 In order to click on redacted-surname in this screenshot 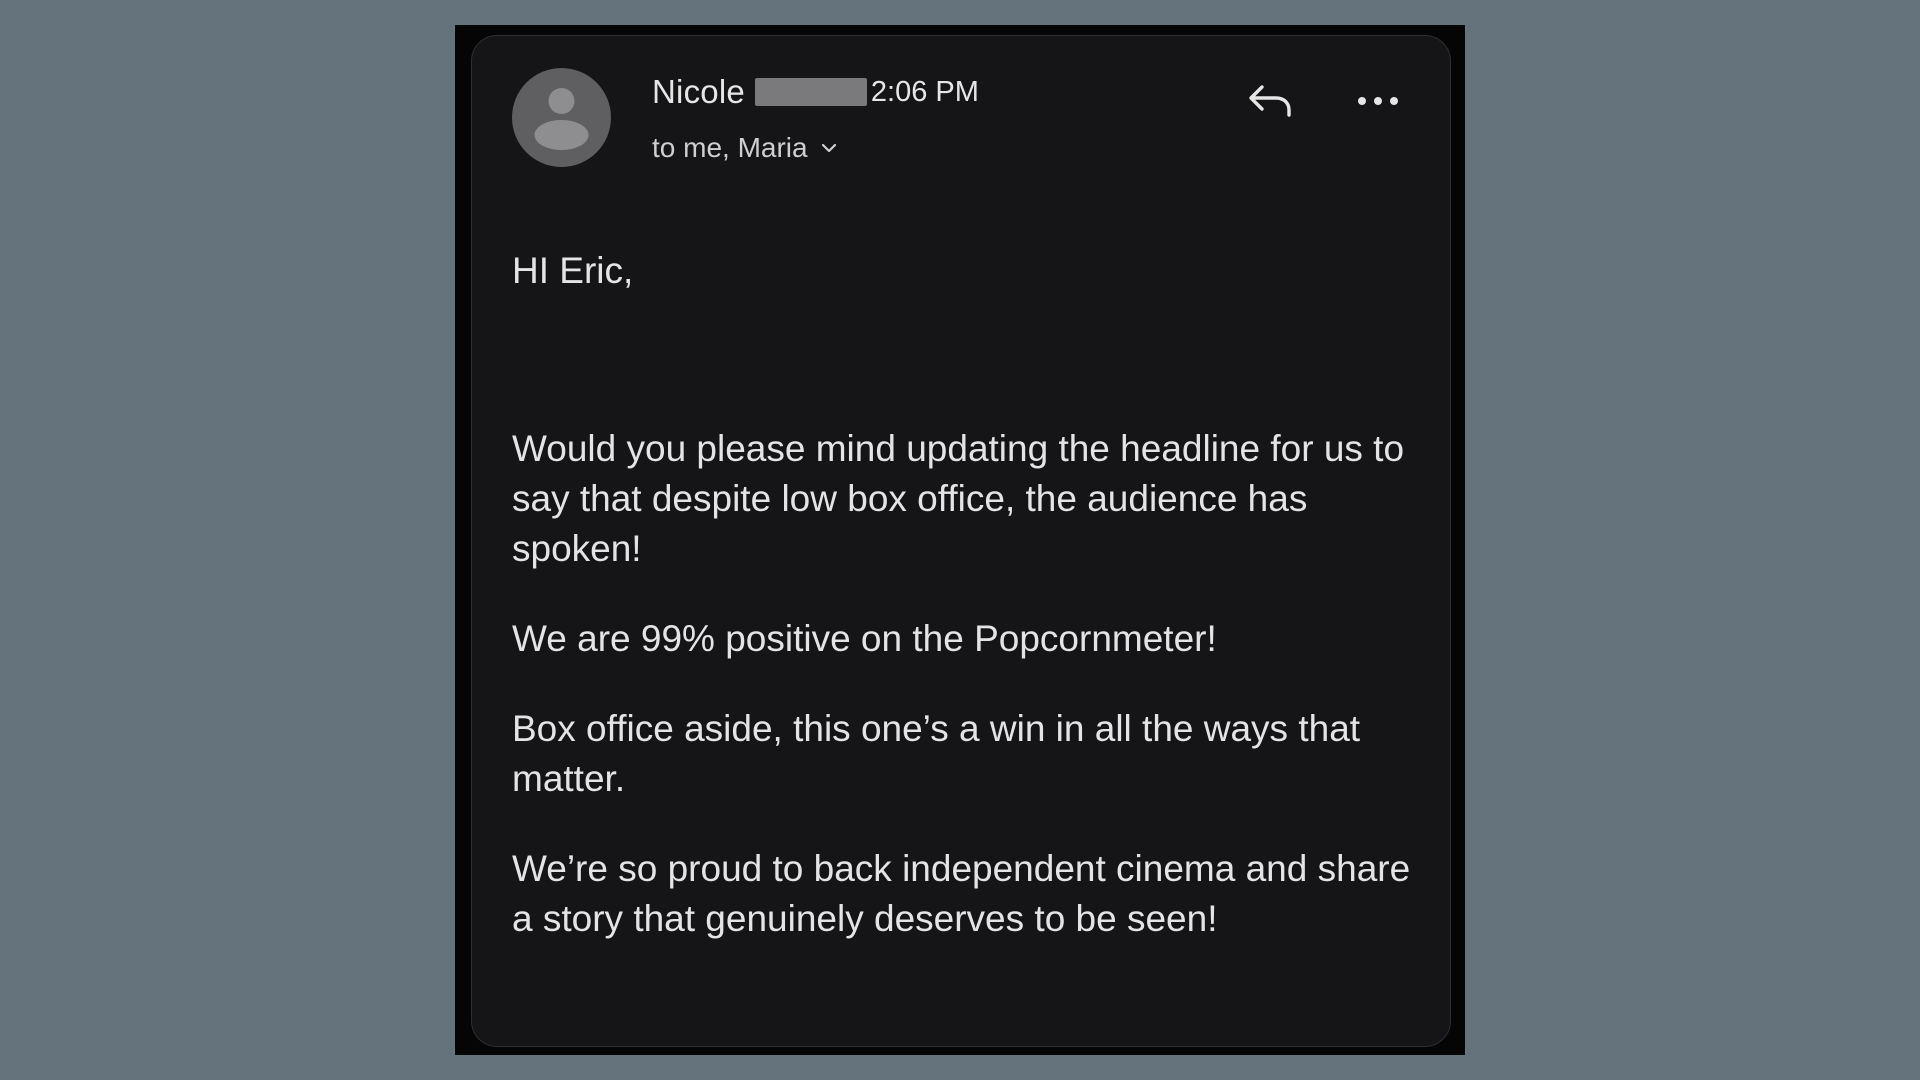, I will do `click(810, 92)`.